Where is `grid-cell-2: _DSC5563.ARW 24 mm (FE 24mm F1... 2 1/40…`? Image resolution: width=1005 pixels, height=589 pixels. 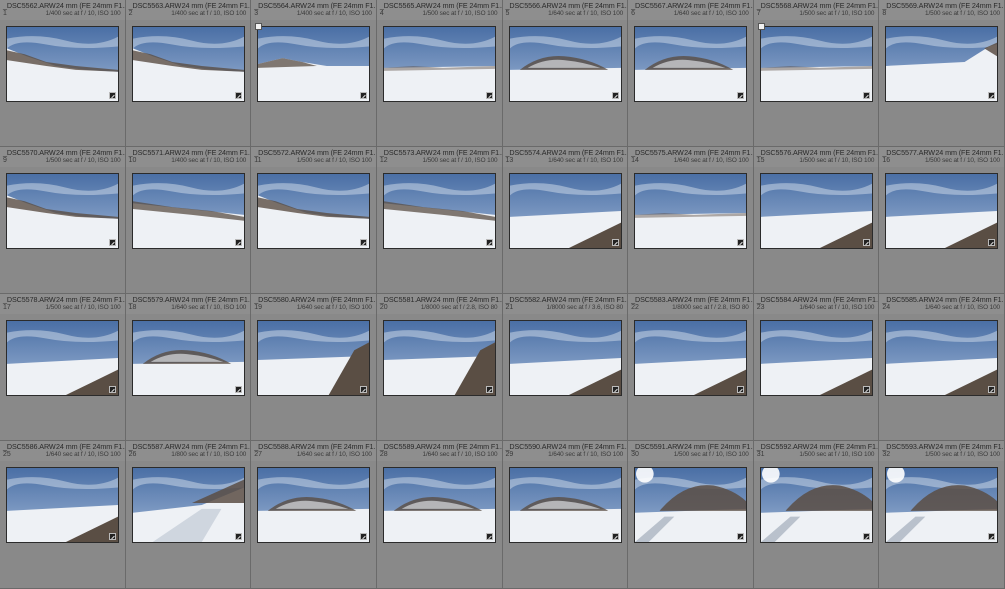 grid-cell-2: _DSC5563.ARW 24 mm (FE 24mm F1... 2 1/40… is located at coordinates (188, 73).